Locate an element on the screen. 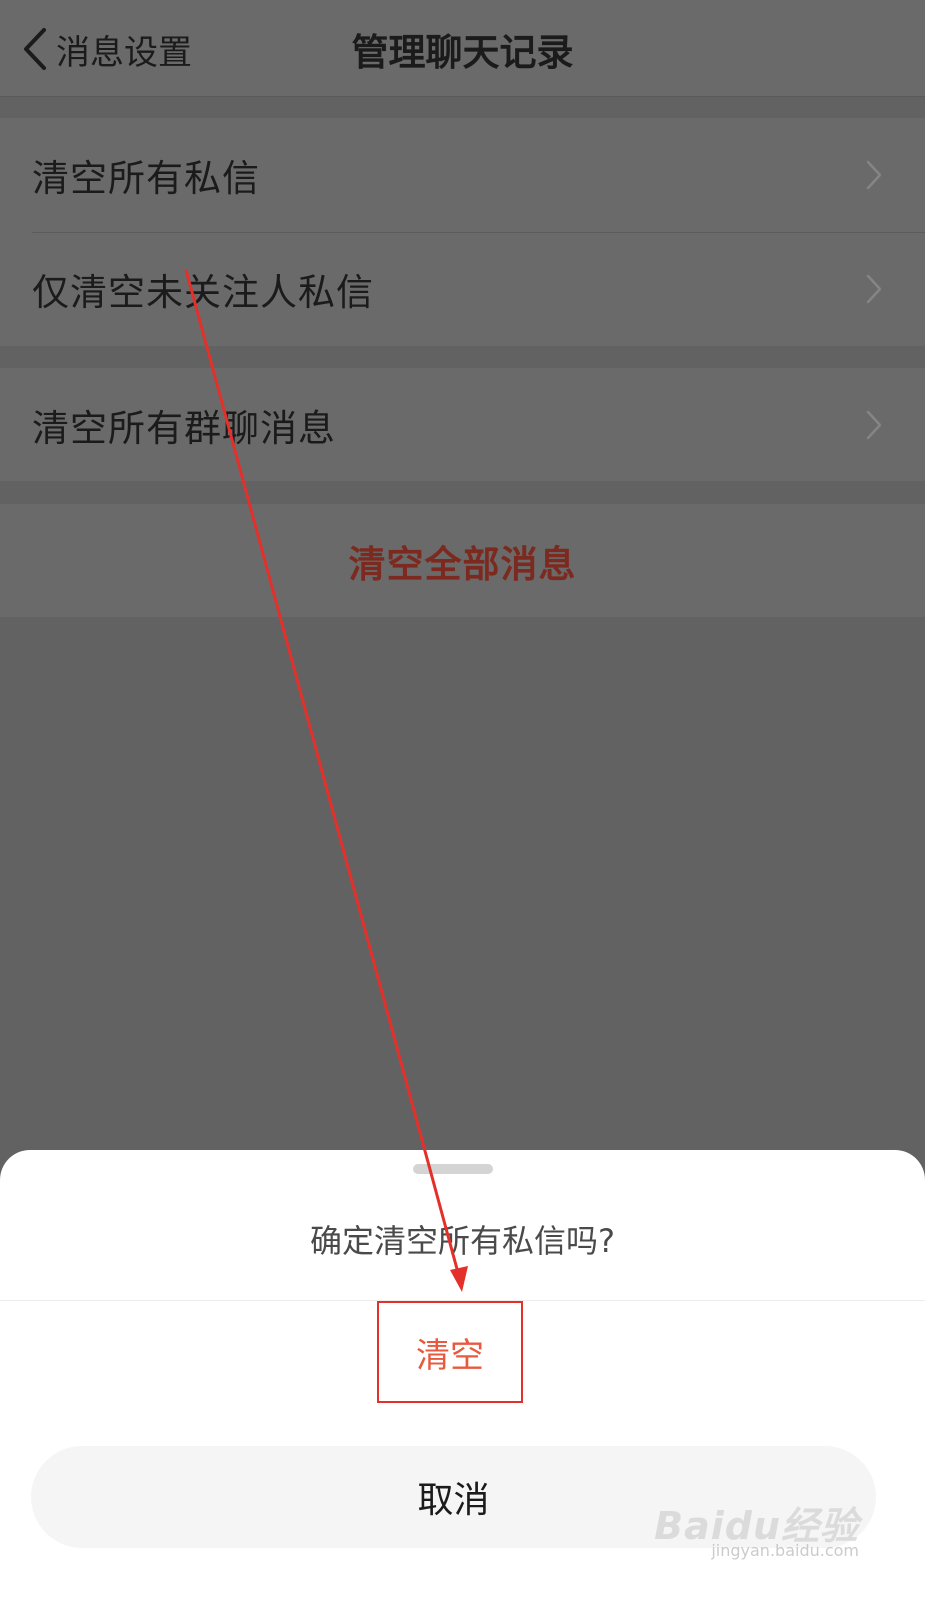 The image size is (925, 1600). clear-unfollowed-private-messages-row: 仅清空未关注人私信 is located at coordinates (462, 289).